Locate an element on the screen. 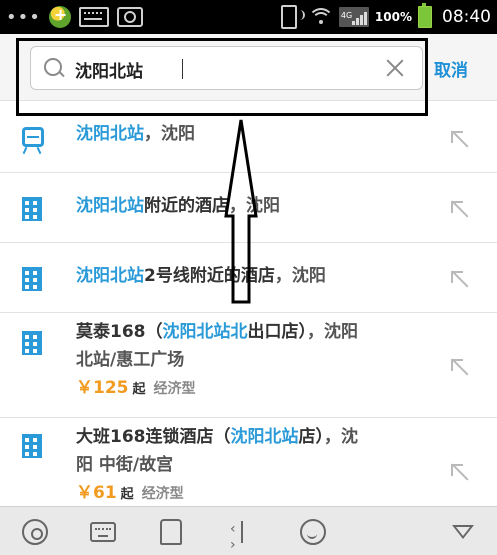  search-box is located at coordinates (226, 68).